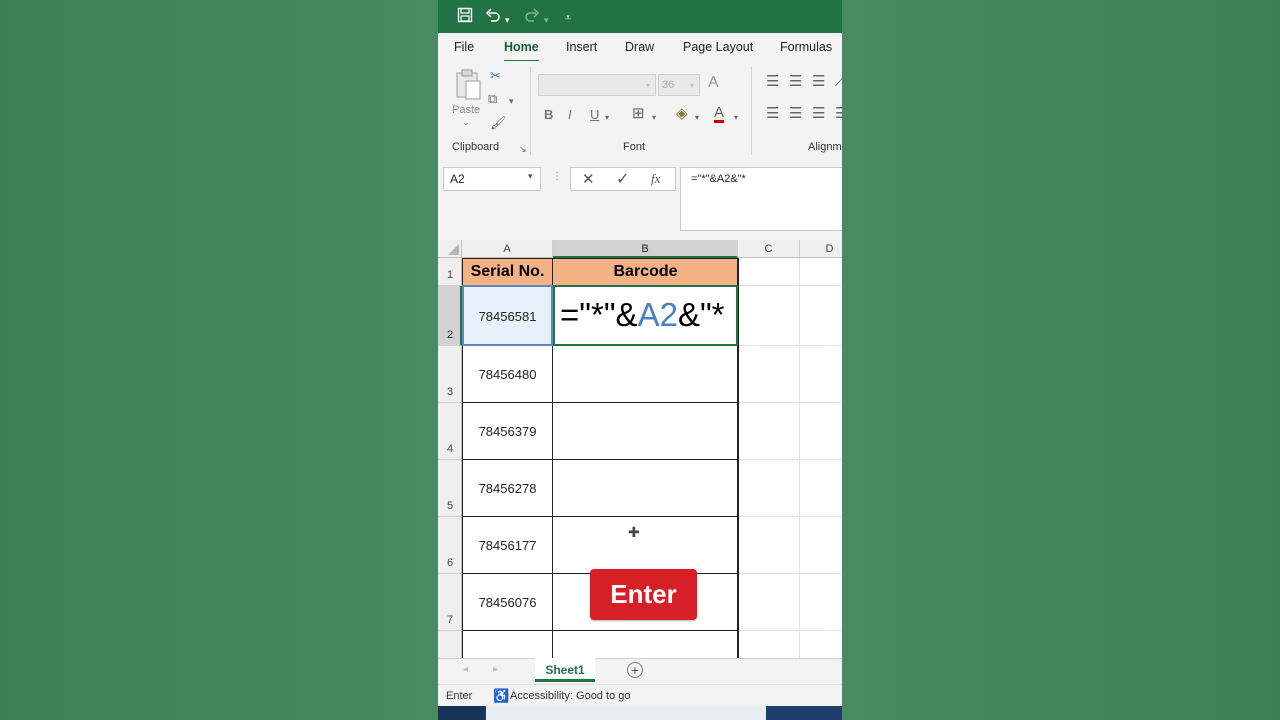 The width and height of the screenshot is (1280, 720). Describe the element at coordinates (523, 149) in the screenshot. I see `clipboard-launcher-icon: ↘` at that location.